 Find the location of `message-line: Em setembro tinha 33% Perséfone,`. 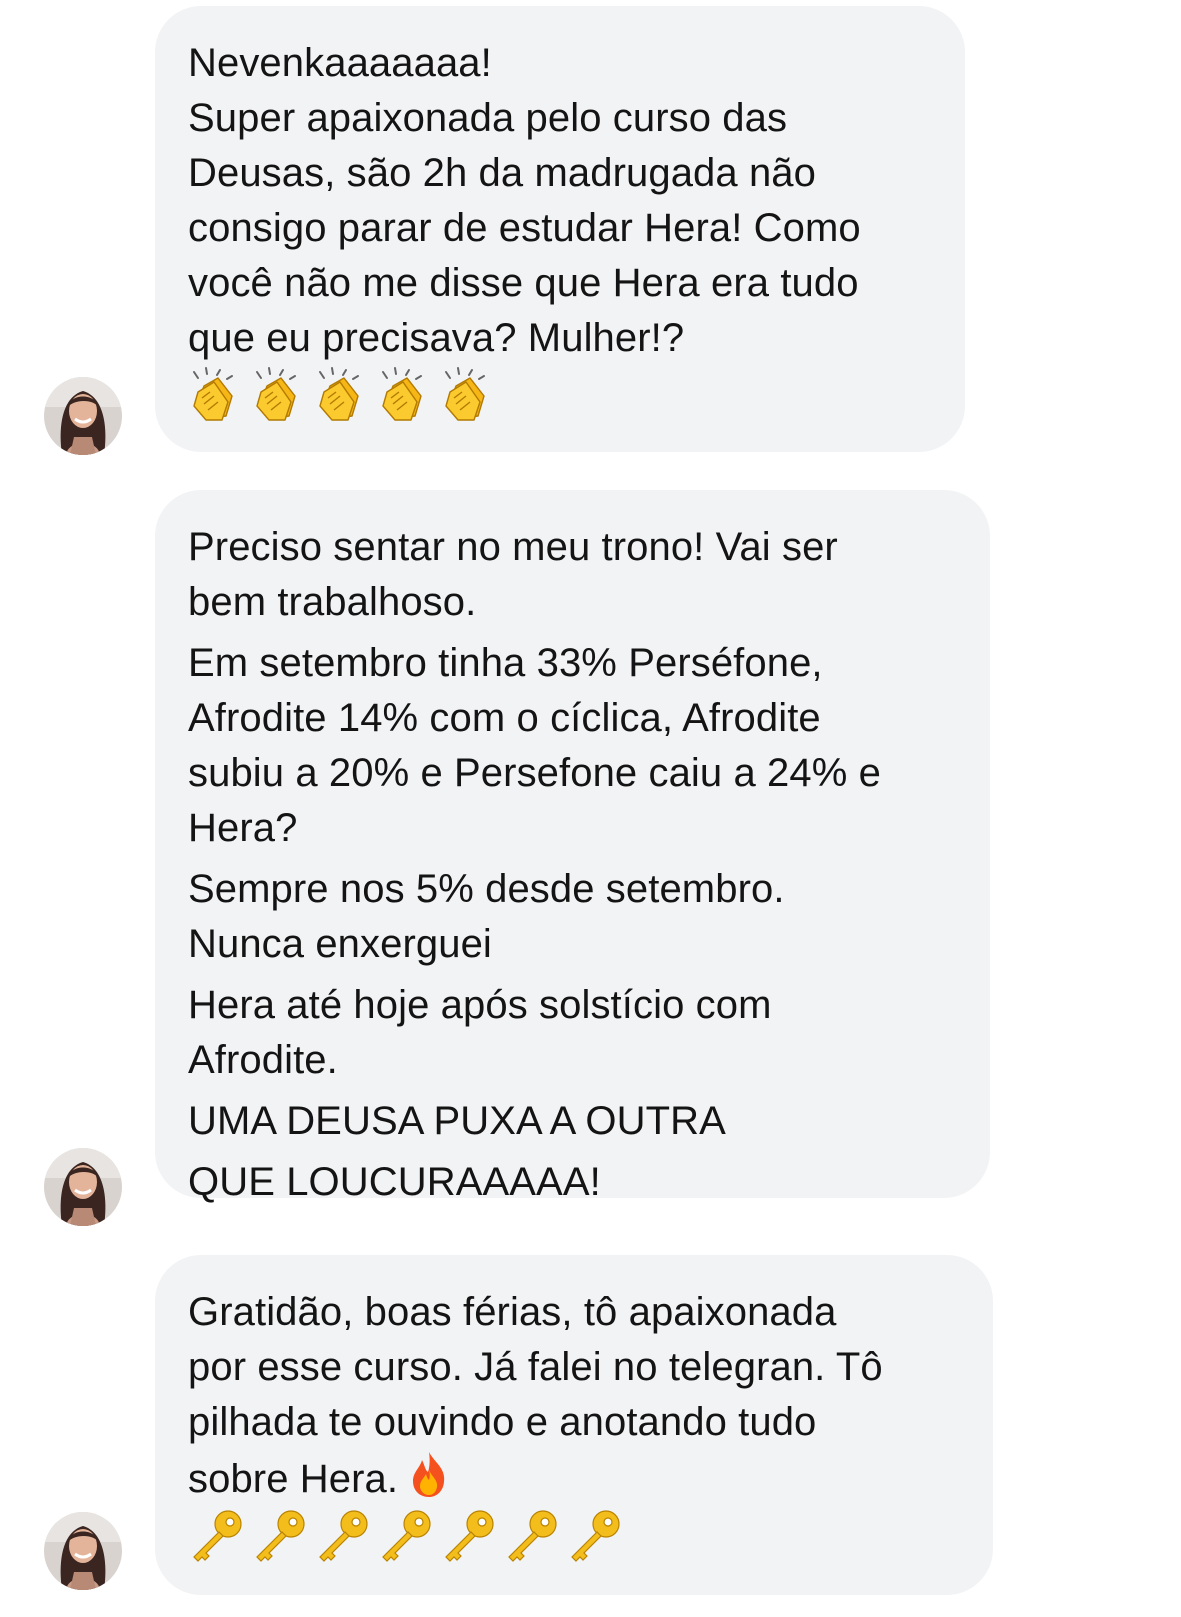

message-line: Em setembro tinha 33% Perséfone, is located at coordinates (505, 663).